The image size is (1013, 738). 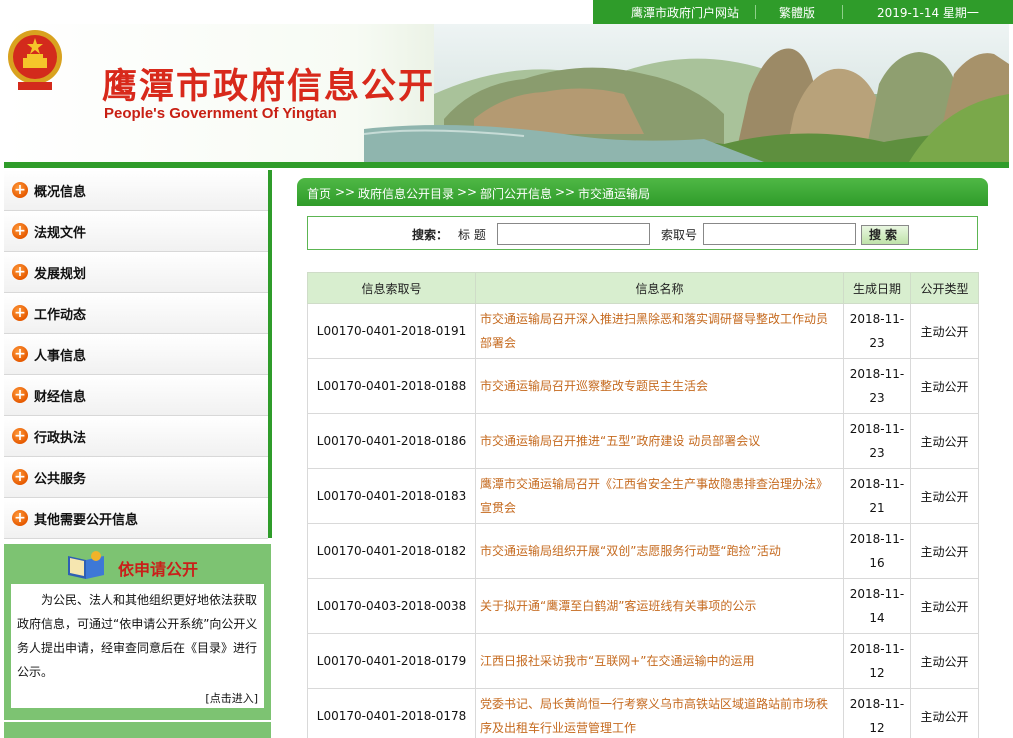 What do you see at coordinates (60, 192) in the screenshot?
I see `sidebar-item-label: 概况信息` at bounding box center [60, 192].